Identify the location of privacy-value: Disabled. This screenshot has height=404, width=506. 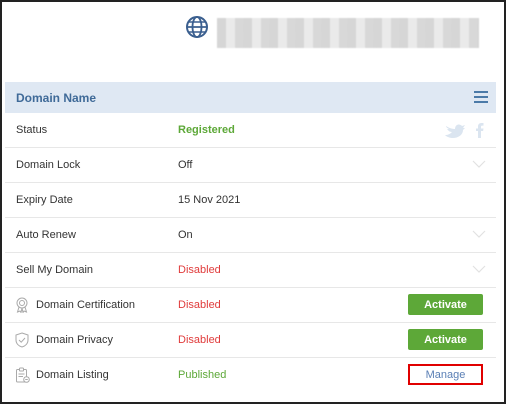
(199, 340).